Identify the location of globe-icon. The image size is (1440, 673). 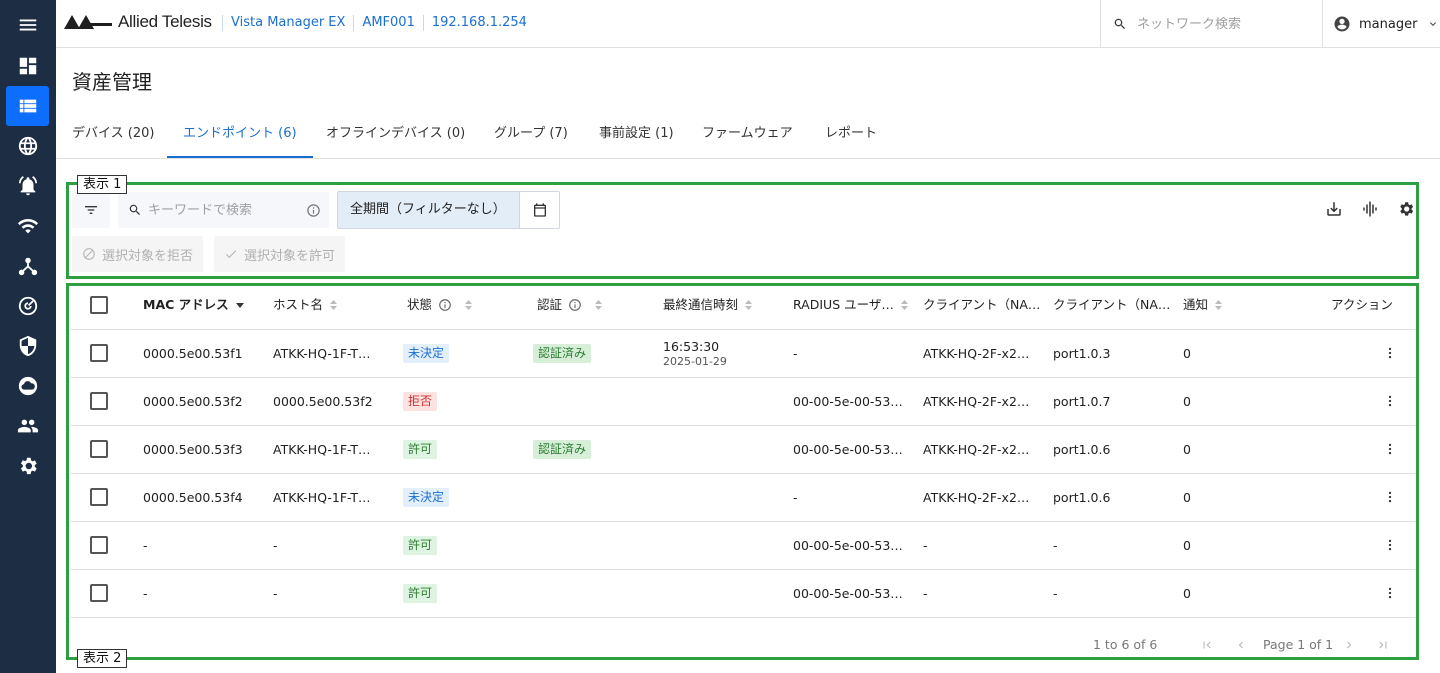
(27, 146).